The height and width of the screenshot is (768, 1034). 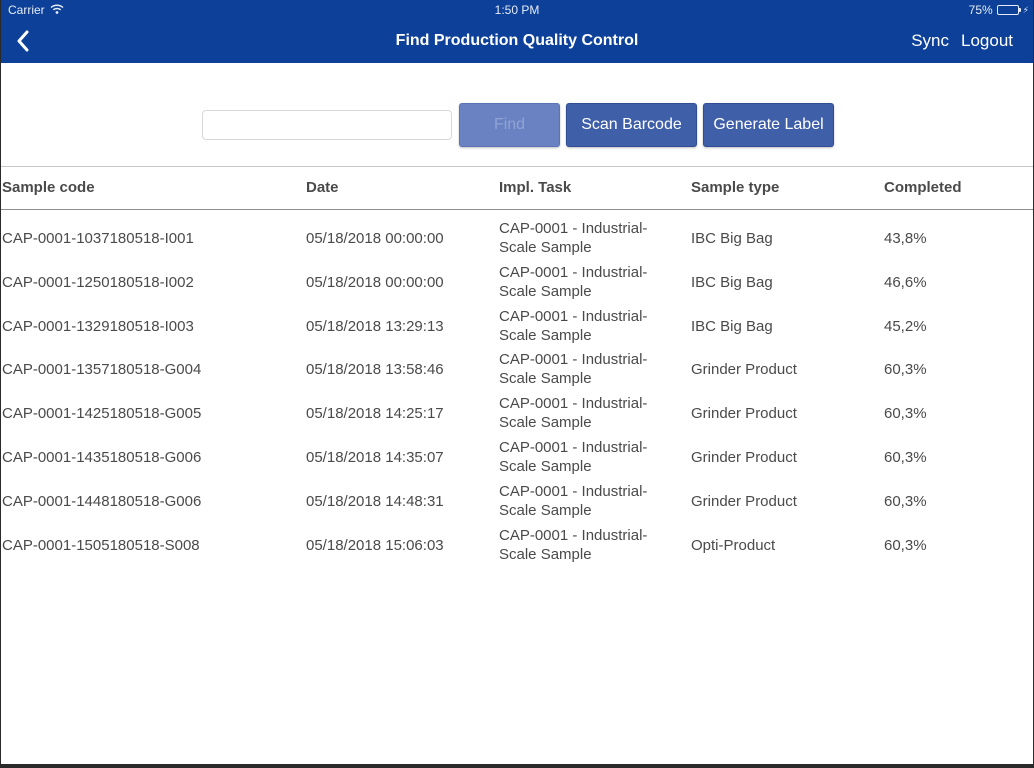 What do you see at coordinates (102, 501) in the screenshot?
I see `cell-sample-code: CAP-0001-1448180518-G006` at bounding box center [102, 501].